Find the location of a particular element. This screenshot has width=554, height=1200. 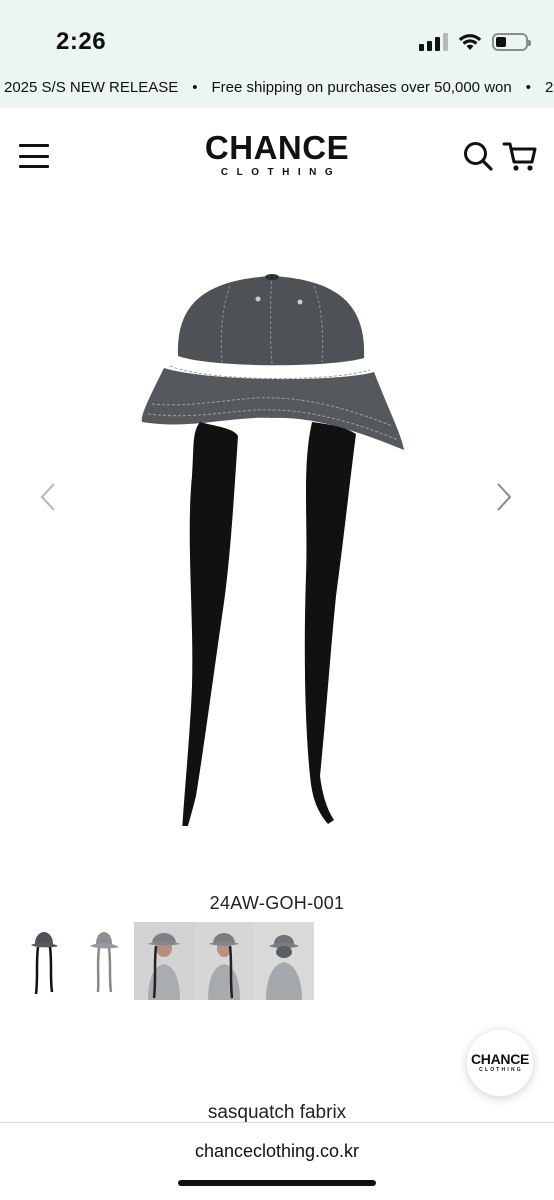

cellular-signal-icon is located at coordinates (433, 42).